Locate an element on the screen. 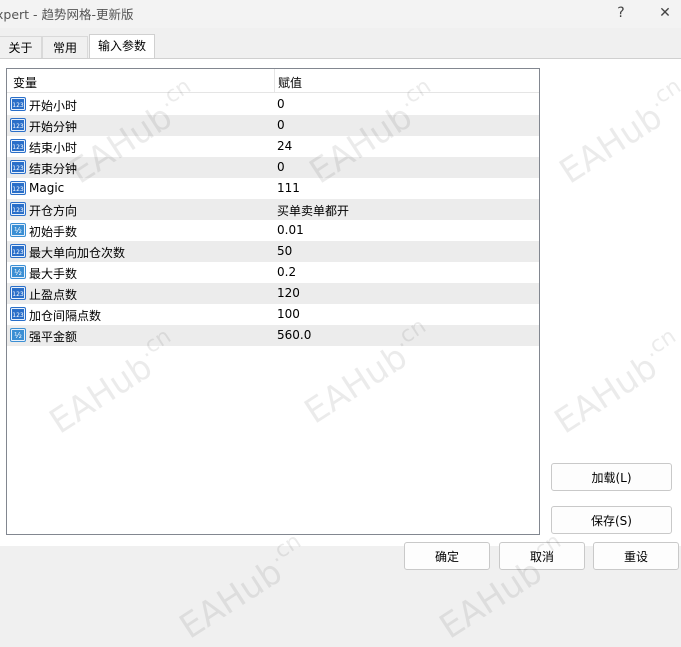  table-row: 123 开始小时 0 is located at coordinates (273, 104).